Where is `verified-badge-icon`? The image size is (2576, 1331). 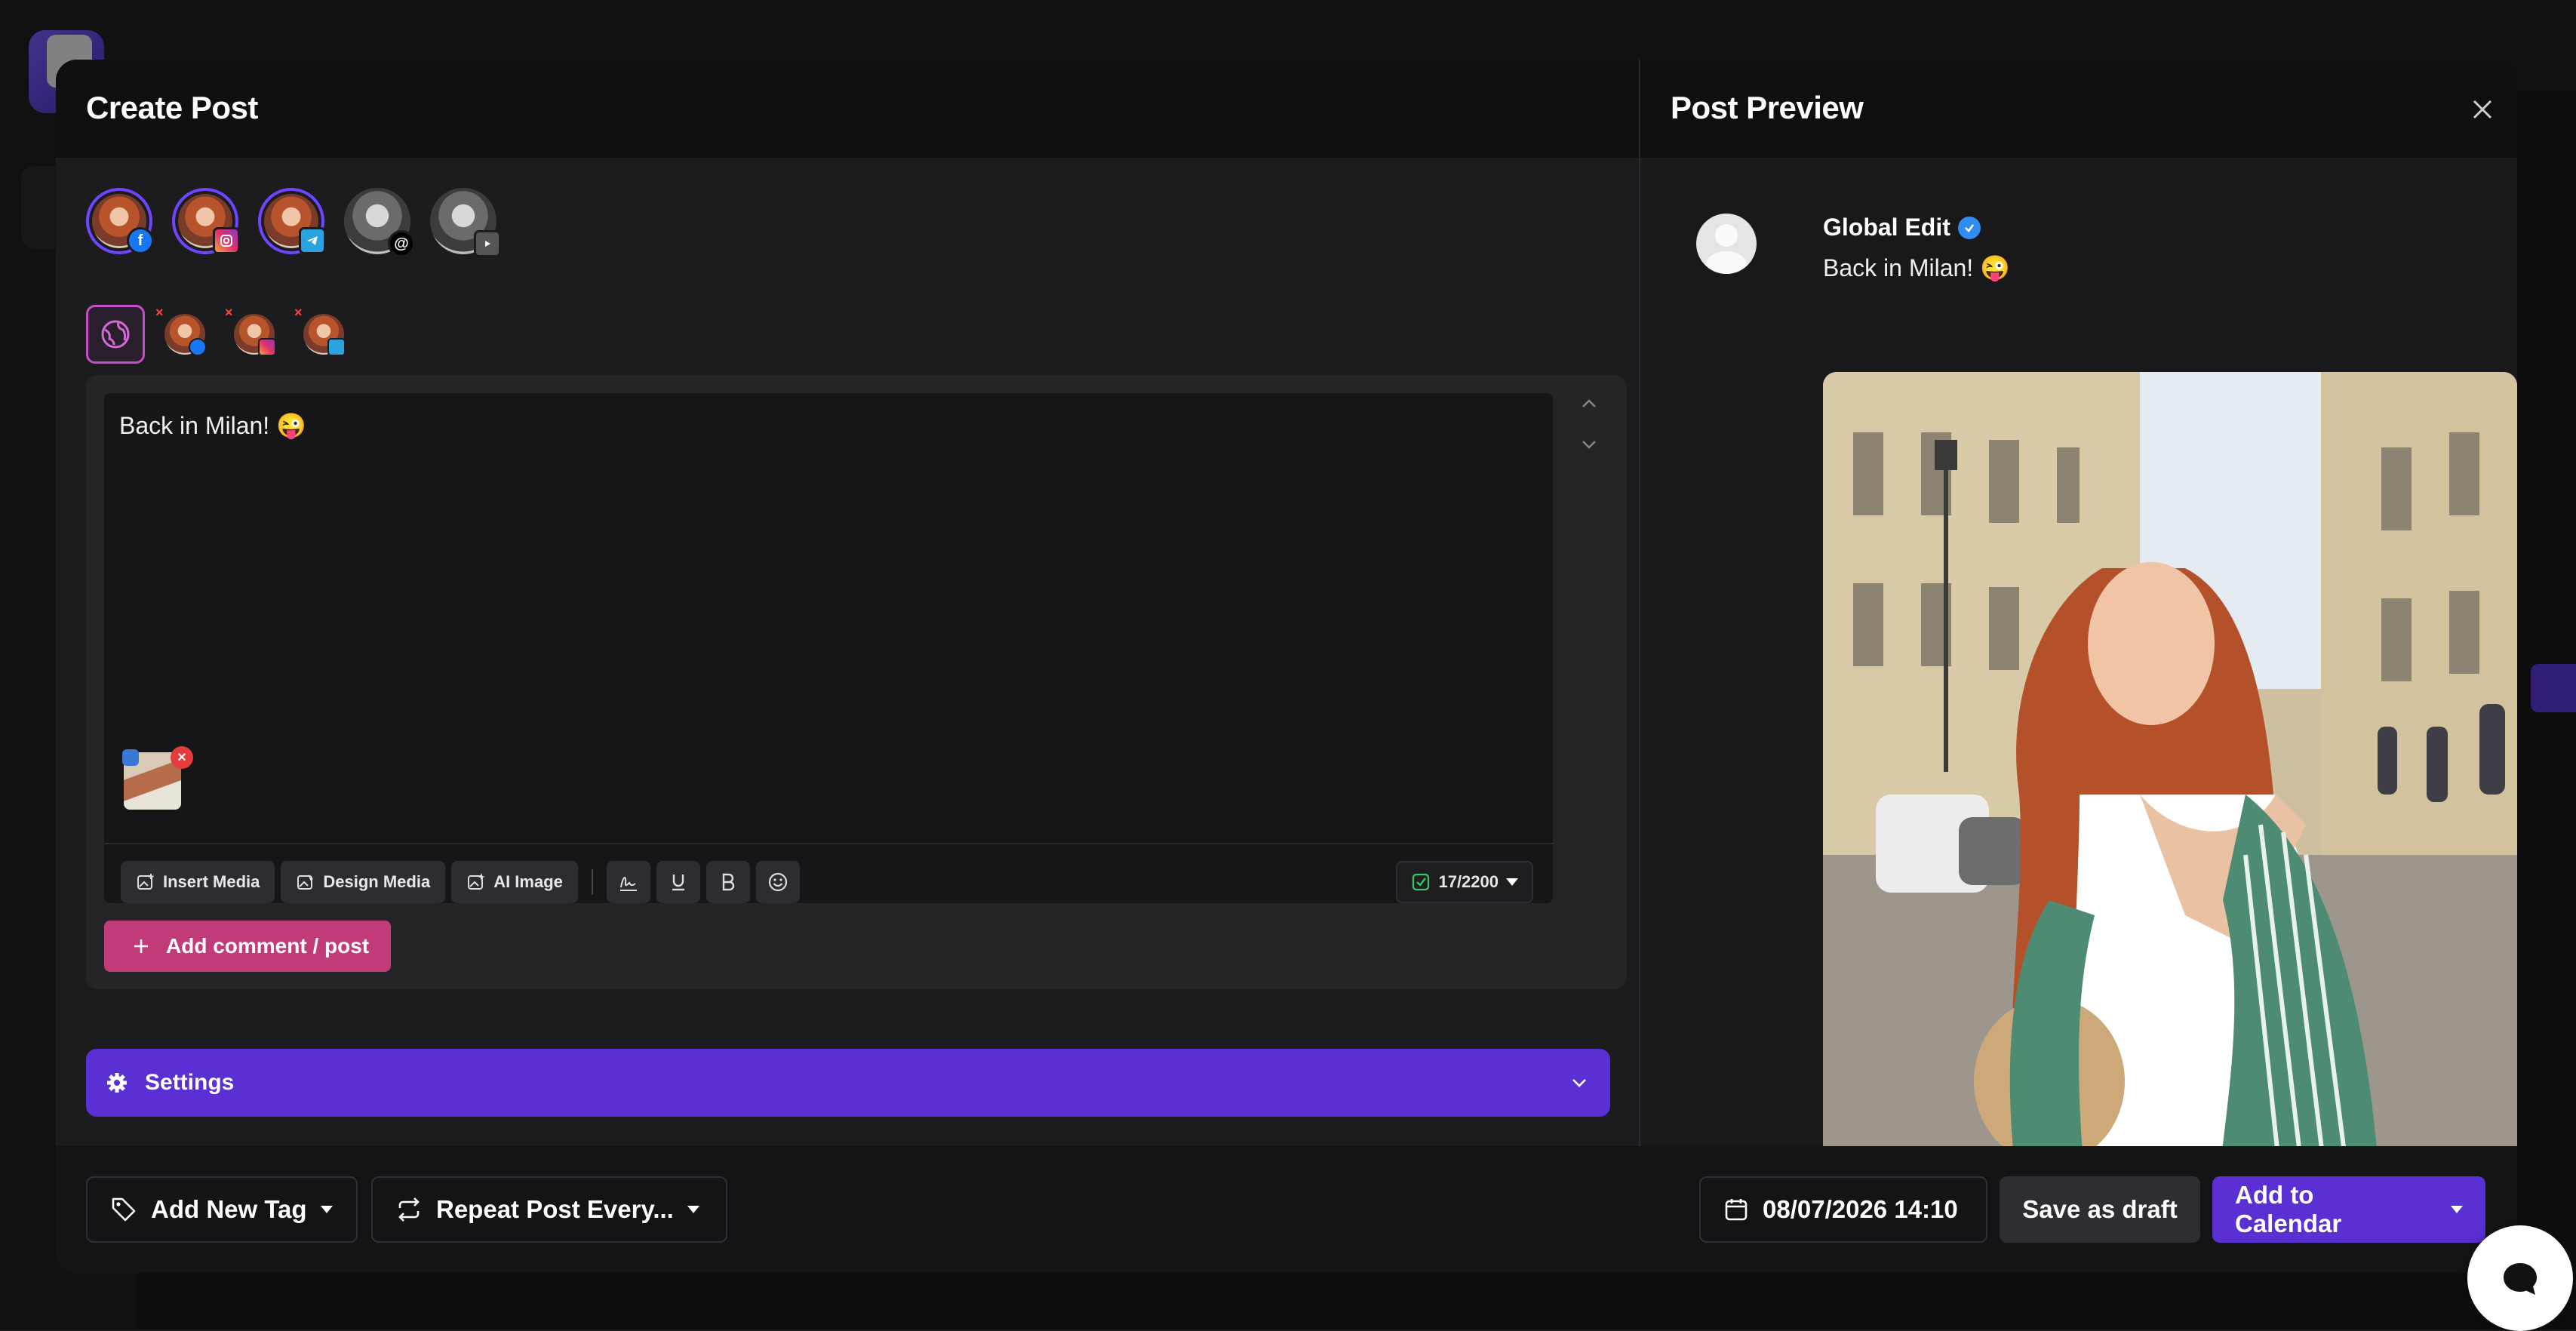
verified-badge-icon is located at coordinates (1969, 227).